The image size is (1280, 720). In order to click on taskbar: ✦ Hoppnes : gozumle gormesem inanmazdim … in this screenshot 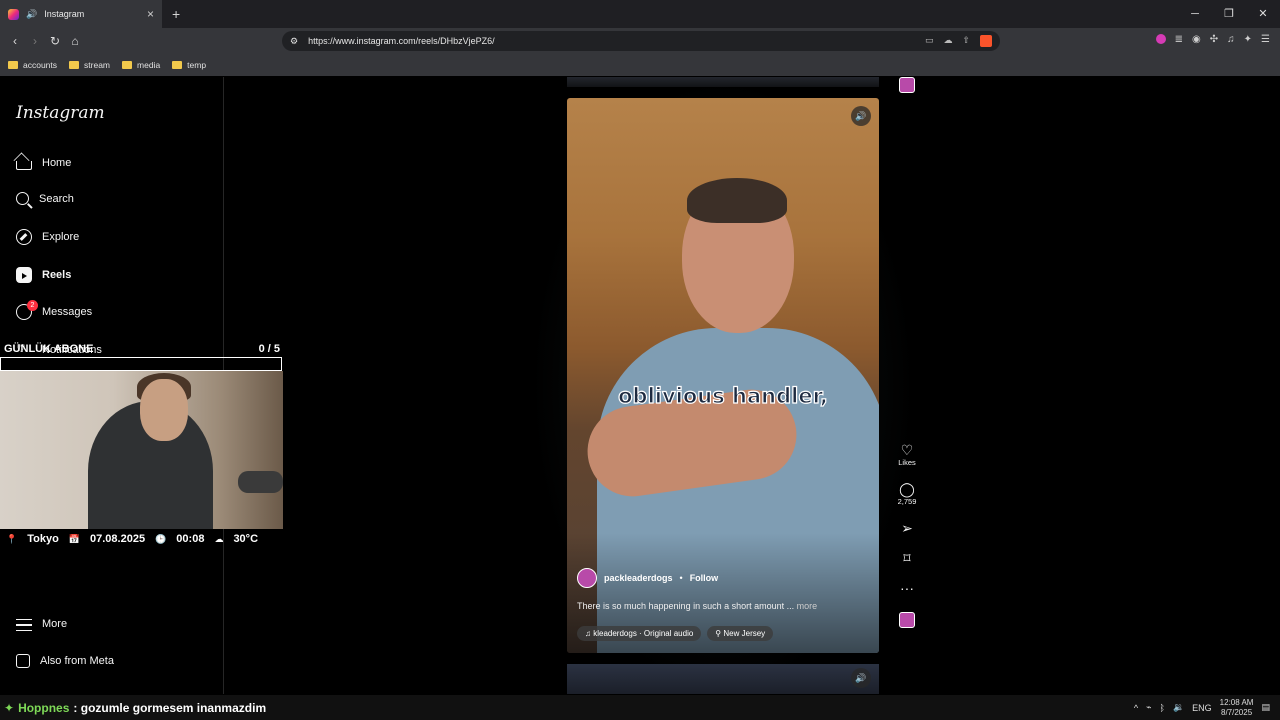, I will do `click(640, 707)`.